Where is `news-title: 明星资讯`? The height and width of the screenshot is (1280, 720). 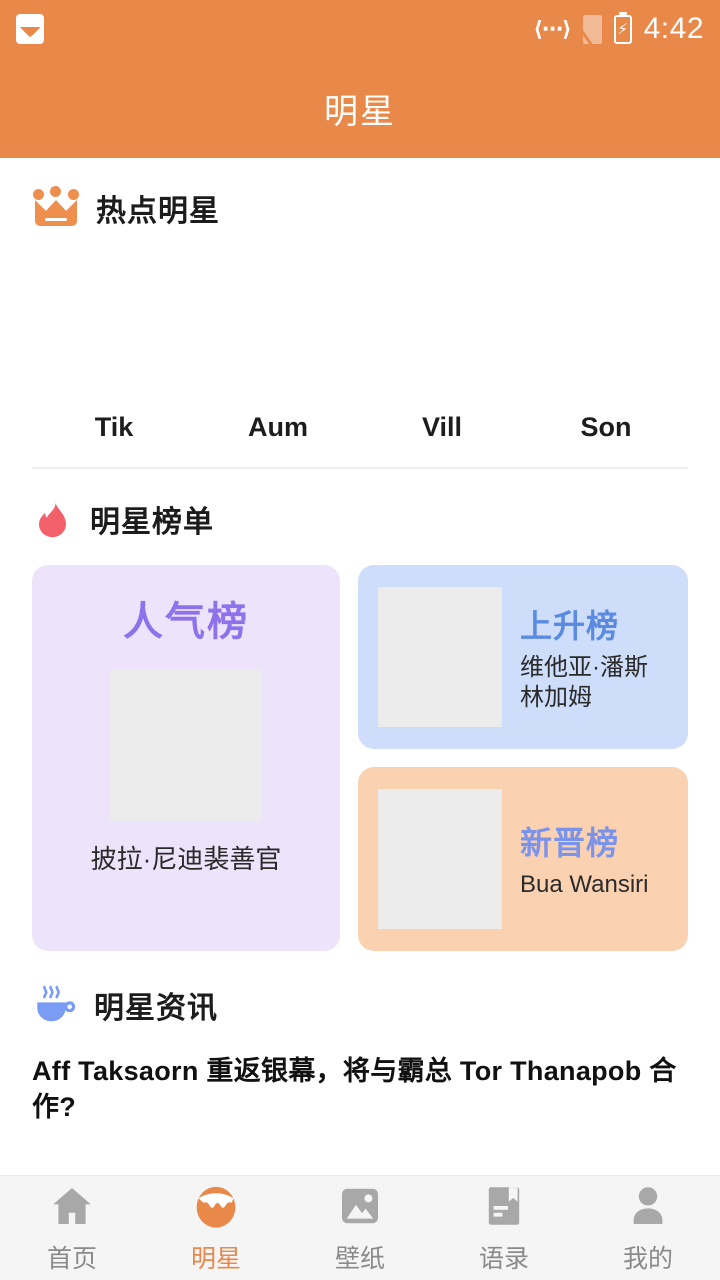
news-title: 明星资讯 is located at coordinates (156, 1008).